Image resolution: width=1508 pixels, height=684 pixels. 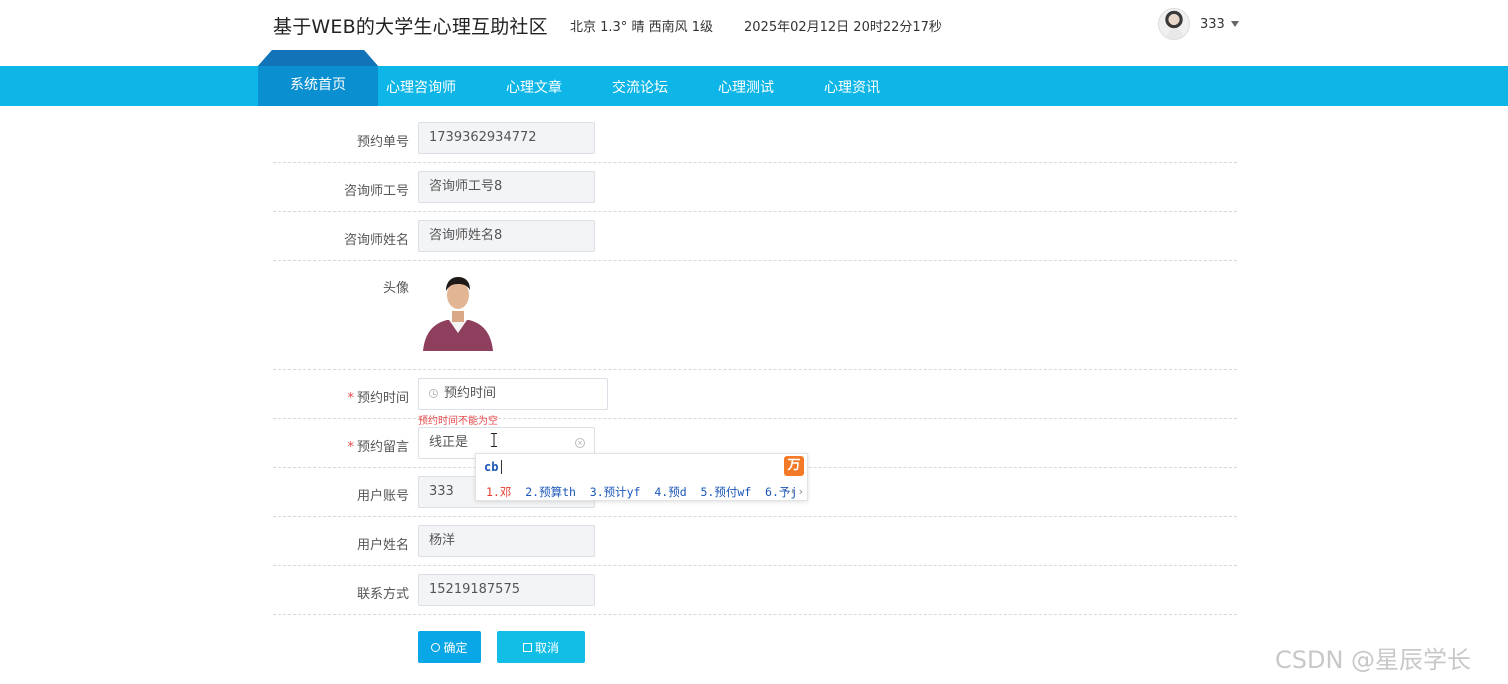 What do you see at coordinates (641, 492) in the screenshot?
I see `ime-candidates: 1.邓 2.预算th 3.预计yf 4.预d 5.预付wf 6.予j` at bounding box center [641, 492].